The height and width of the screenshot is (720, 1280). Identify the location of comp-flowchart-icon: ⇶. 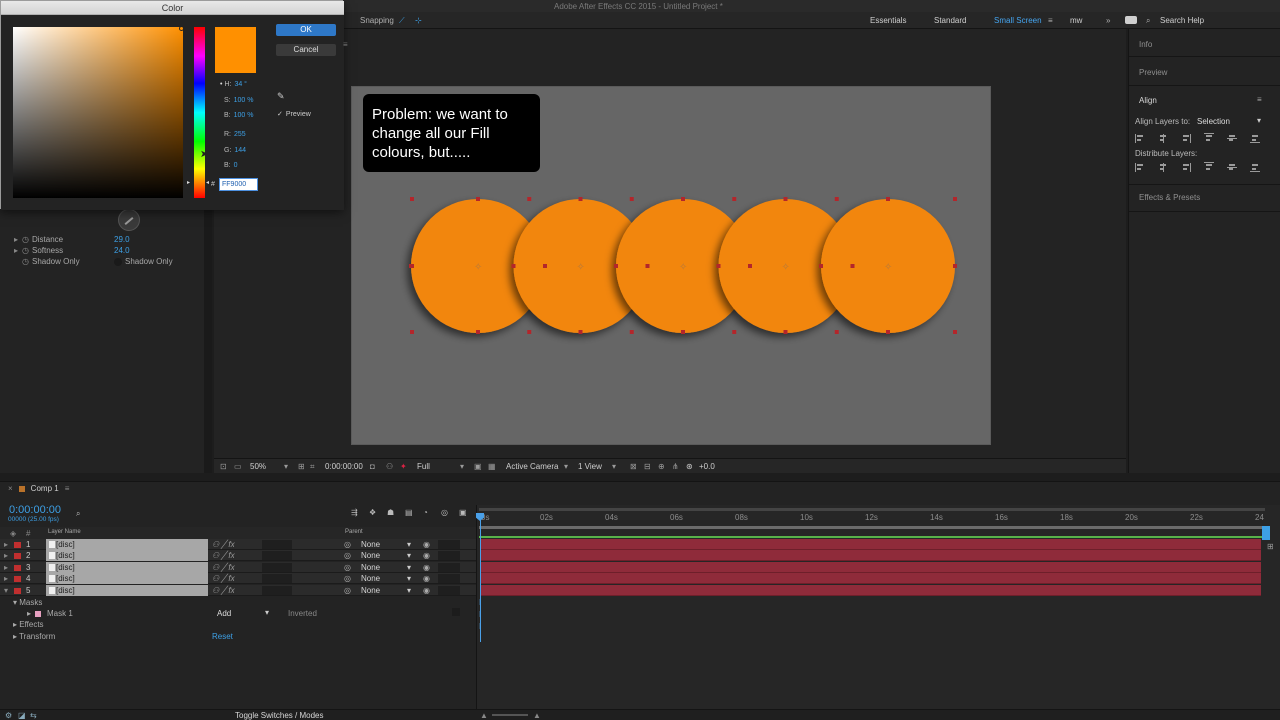
(354, 512).